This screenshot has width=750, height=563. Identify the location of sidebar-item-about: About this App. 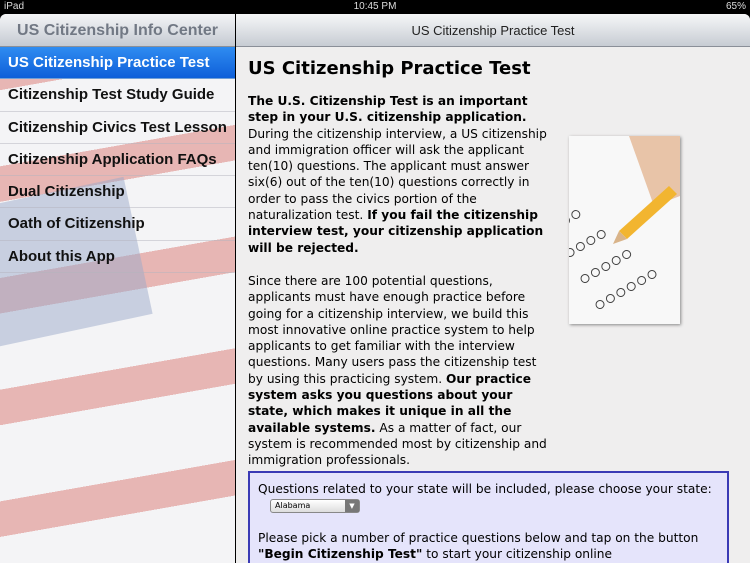
(117, 257).